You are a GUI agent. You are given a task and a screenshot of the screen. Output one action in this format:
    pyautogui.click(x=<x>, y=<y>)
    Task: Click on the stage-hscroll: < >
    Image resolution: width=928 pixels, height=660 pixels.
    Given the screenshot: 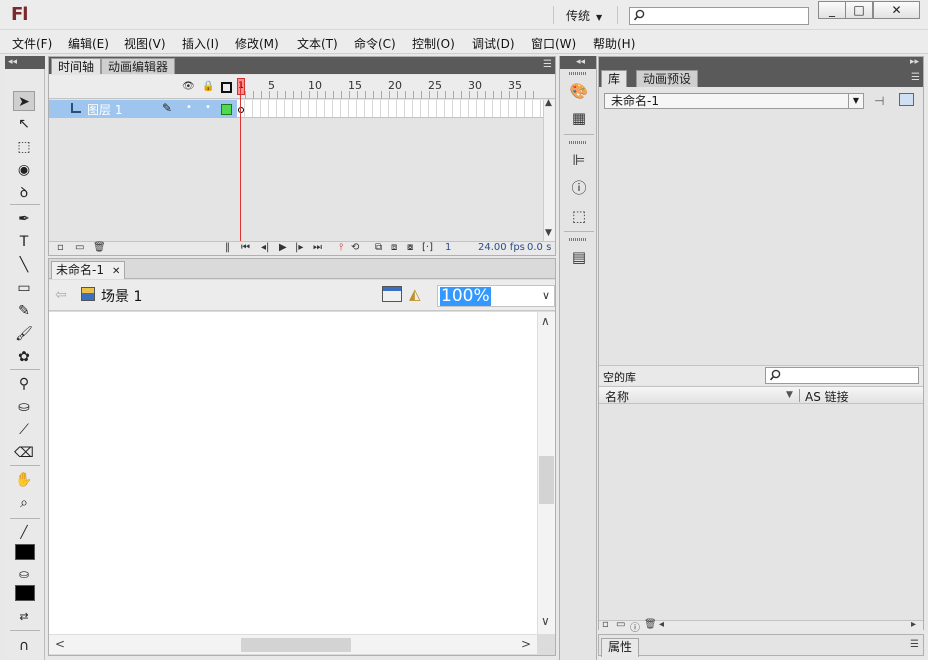 What is the action you would take?
    pyautogui.click(x=293, y=644)
    